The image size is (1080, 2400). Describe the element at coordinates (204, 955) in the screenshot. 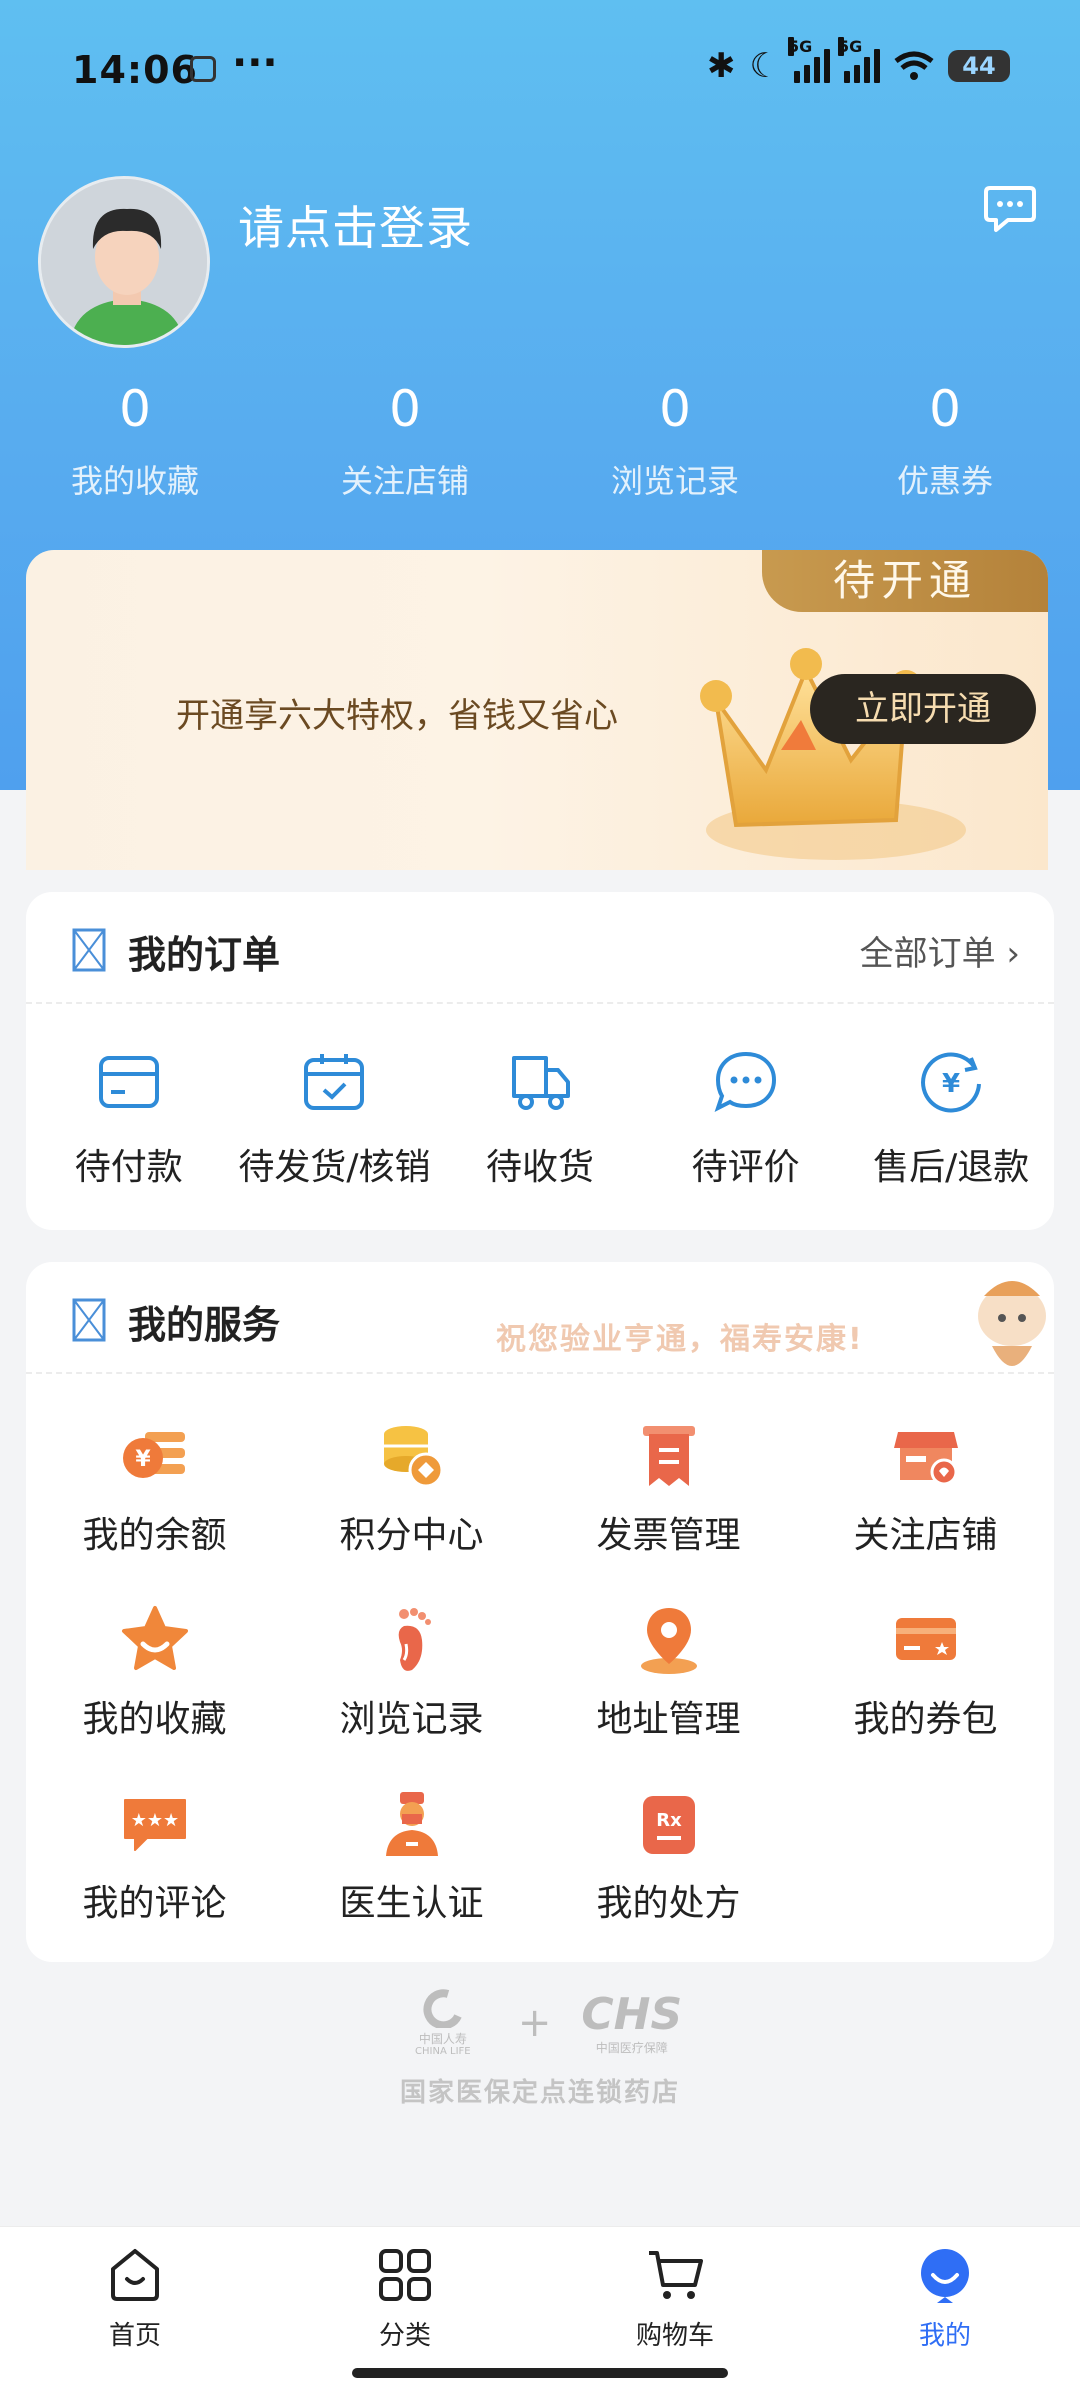

I see `orders-title: 我的订单` at that location.